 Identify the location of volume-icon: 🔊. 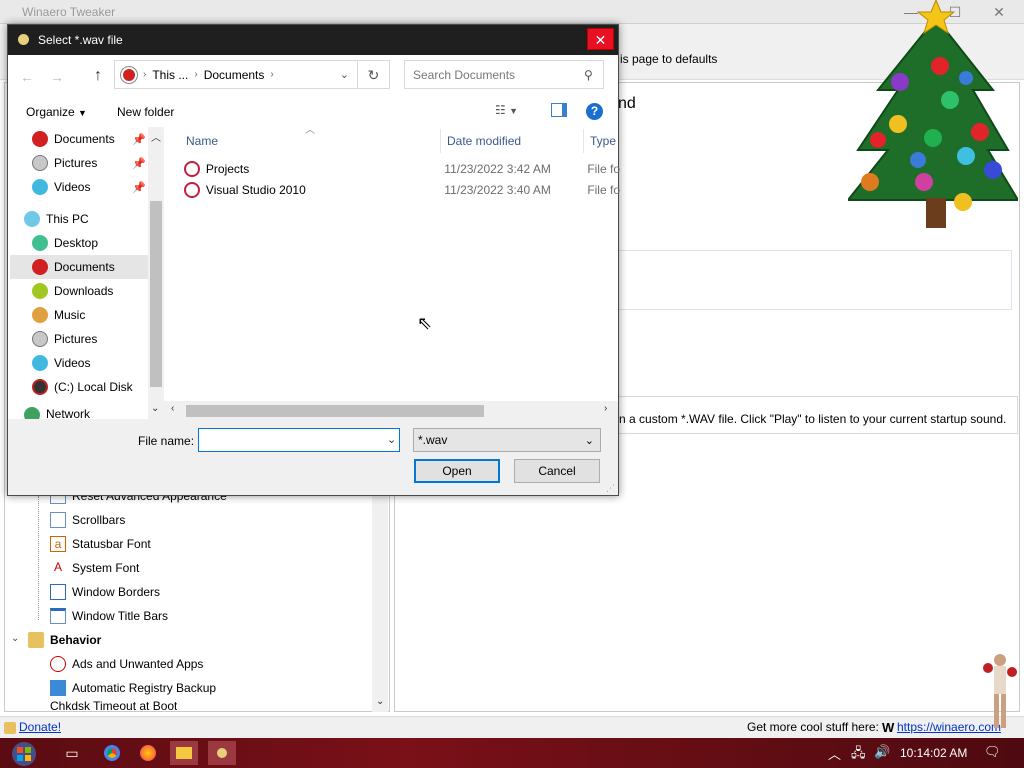
(882, 752).